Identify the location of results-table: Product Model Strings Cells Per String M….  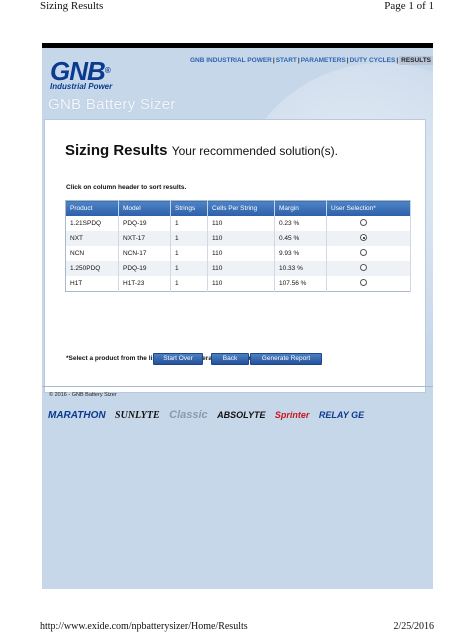
(238, 246).